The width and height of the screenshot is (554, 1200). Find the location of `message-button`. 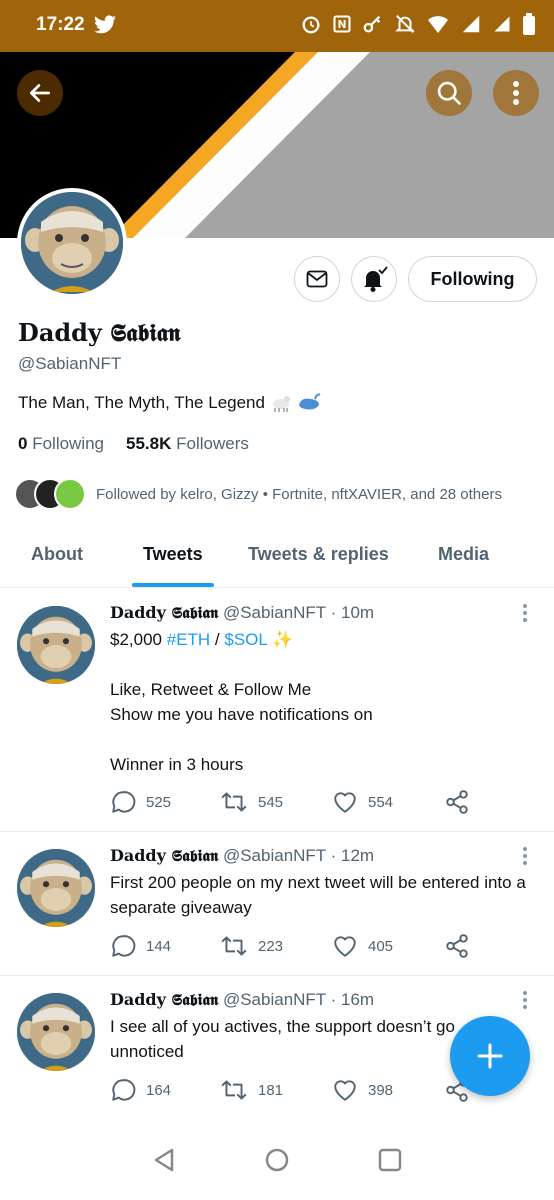

message-button is located at coordinates (317, 279).